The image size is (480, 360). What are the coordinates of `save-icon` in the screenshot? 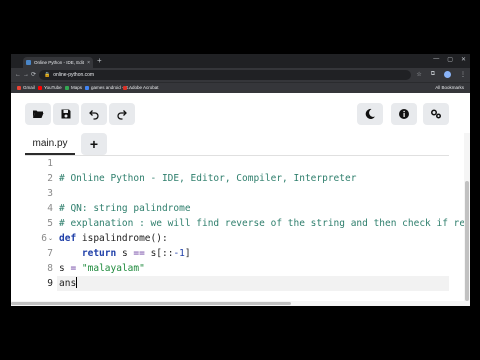 It's located at (66, 114).